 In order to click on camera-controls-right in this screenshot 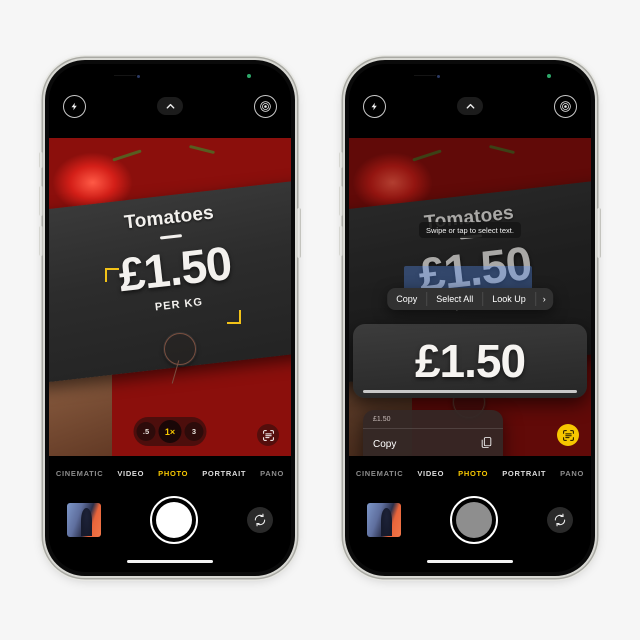, I will do `click(470, 520)`.